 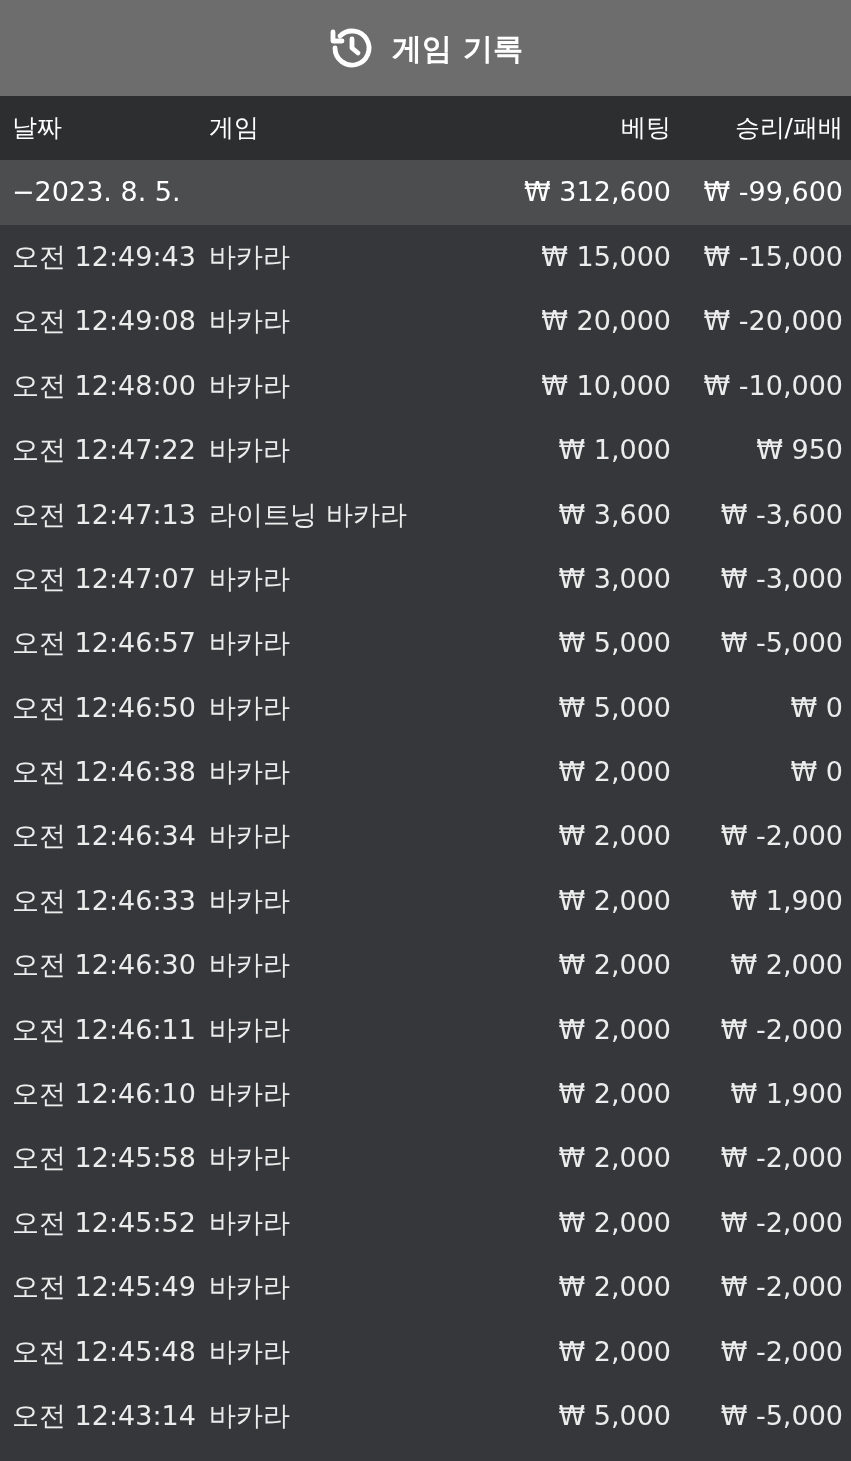 I want to click on table-cell: 오전 12:45:52, so click(x=104, y=1222).